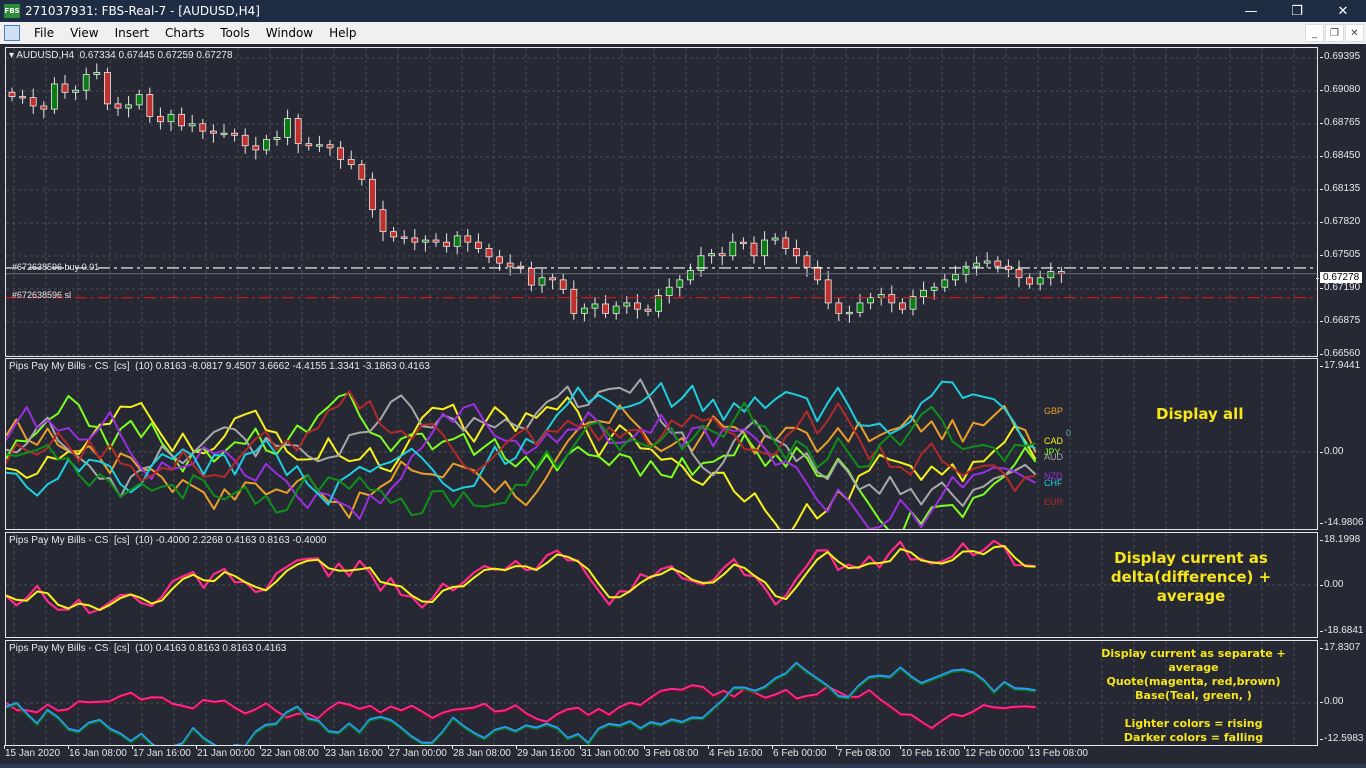 The height and width of the screenshot is (768, 1366). What do you see at coordinates (1297, 11) in the screenshot?
I see `restore-button: ❐` at bounding box center [1297, 11].